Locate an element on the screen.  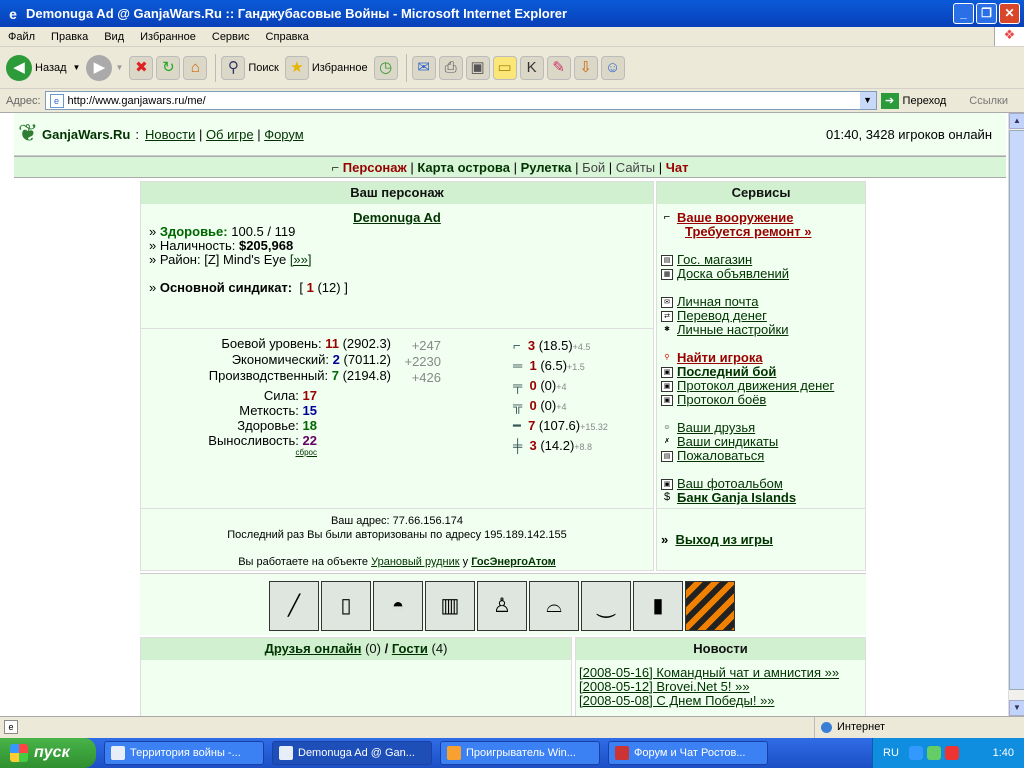
nav-forum: Форум is located at coordinates (284, 134).